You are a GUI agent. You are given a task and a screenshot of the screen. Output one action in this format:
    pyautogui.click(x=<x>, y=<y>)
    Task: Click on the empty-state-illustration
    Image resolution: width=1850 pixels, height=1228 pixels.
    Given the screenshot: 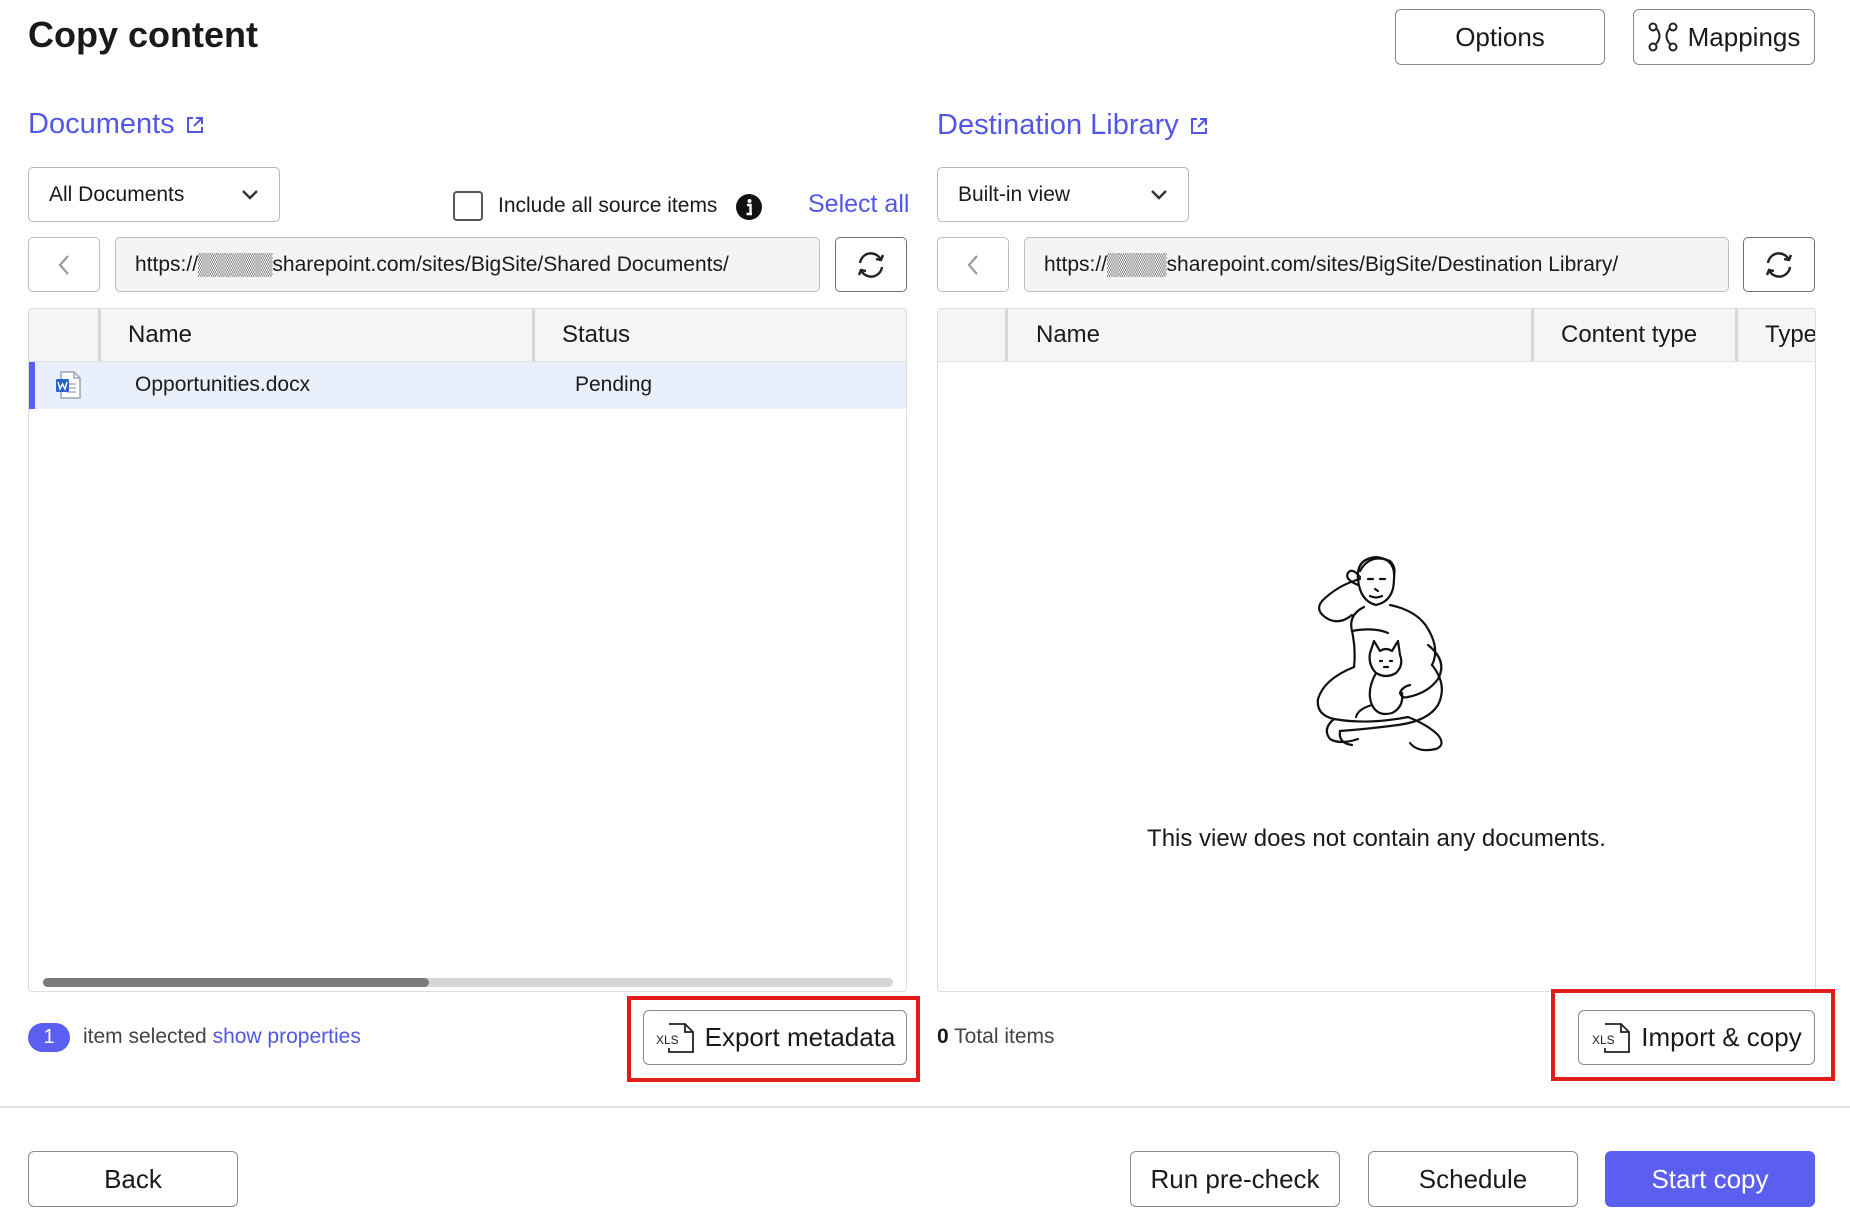 What is the action you would take?
    pyautogui.click(x=1379, y=653)
    